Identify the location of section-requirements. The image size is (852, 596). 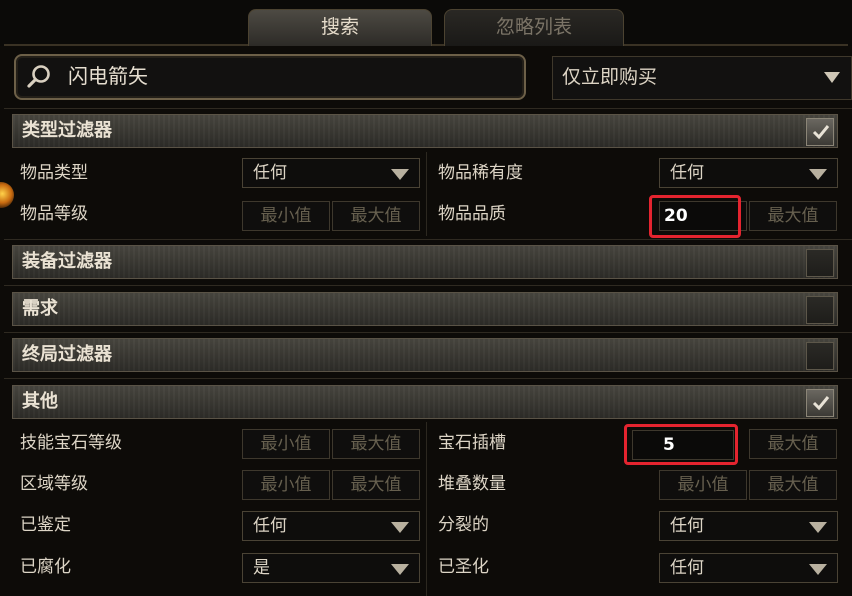
(425, 309).